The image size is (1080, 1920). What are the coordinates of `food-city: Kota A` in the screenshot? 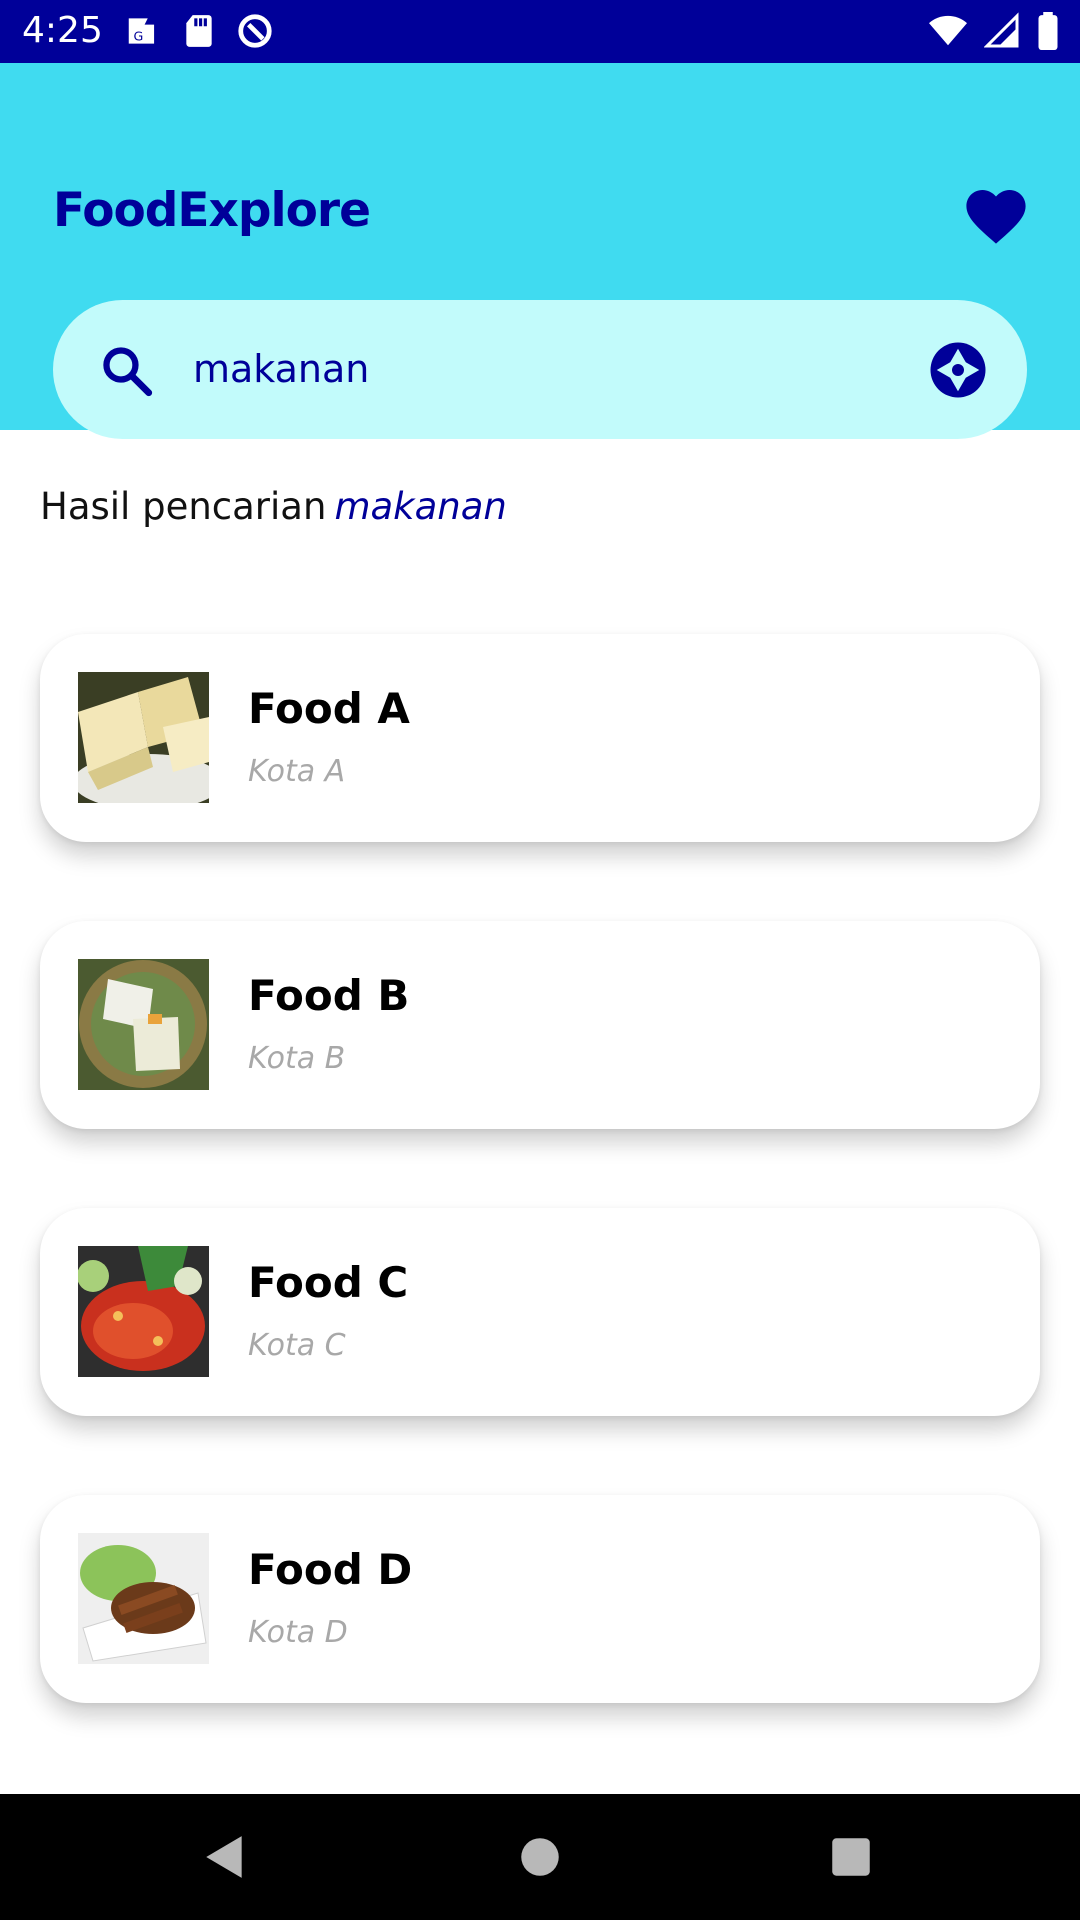 It's located at (297, 771).